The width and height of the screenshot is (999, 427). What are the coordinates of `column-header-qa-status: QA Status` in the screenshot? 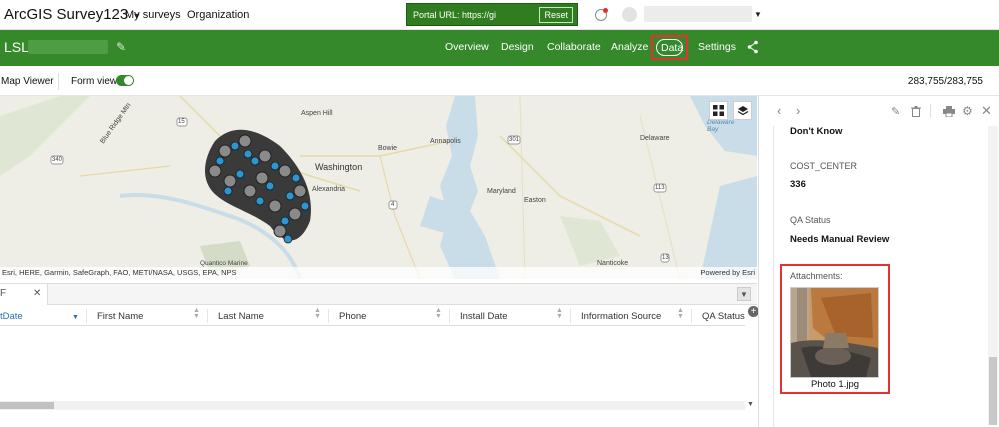 It's located at (723, 316).